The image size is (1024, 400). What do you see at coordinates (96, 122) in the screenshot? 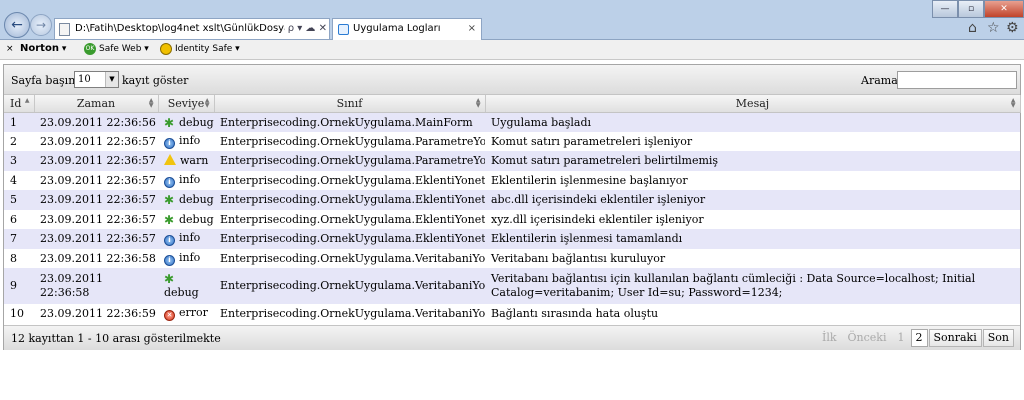
I see `cell-time: 23.09.2011 22:36:56` at bounding box center [96, 122].